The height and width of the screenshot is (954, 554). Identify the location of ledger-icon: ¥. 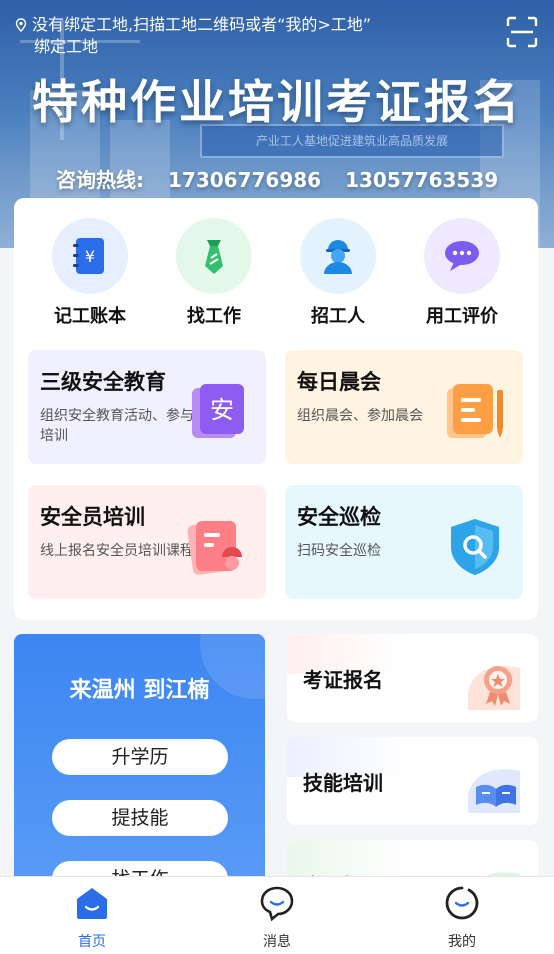
(90, 256).